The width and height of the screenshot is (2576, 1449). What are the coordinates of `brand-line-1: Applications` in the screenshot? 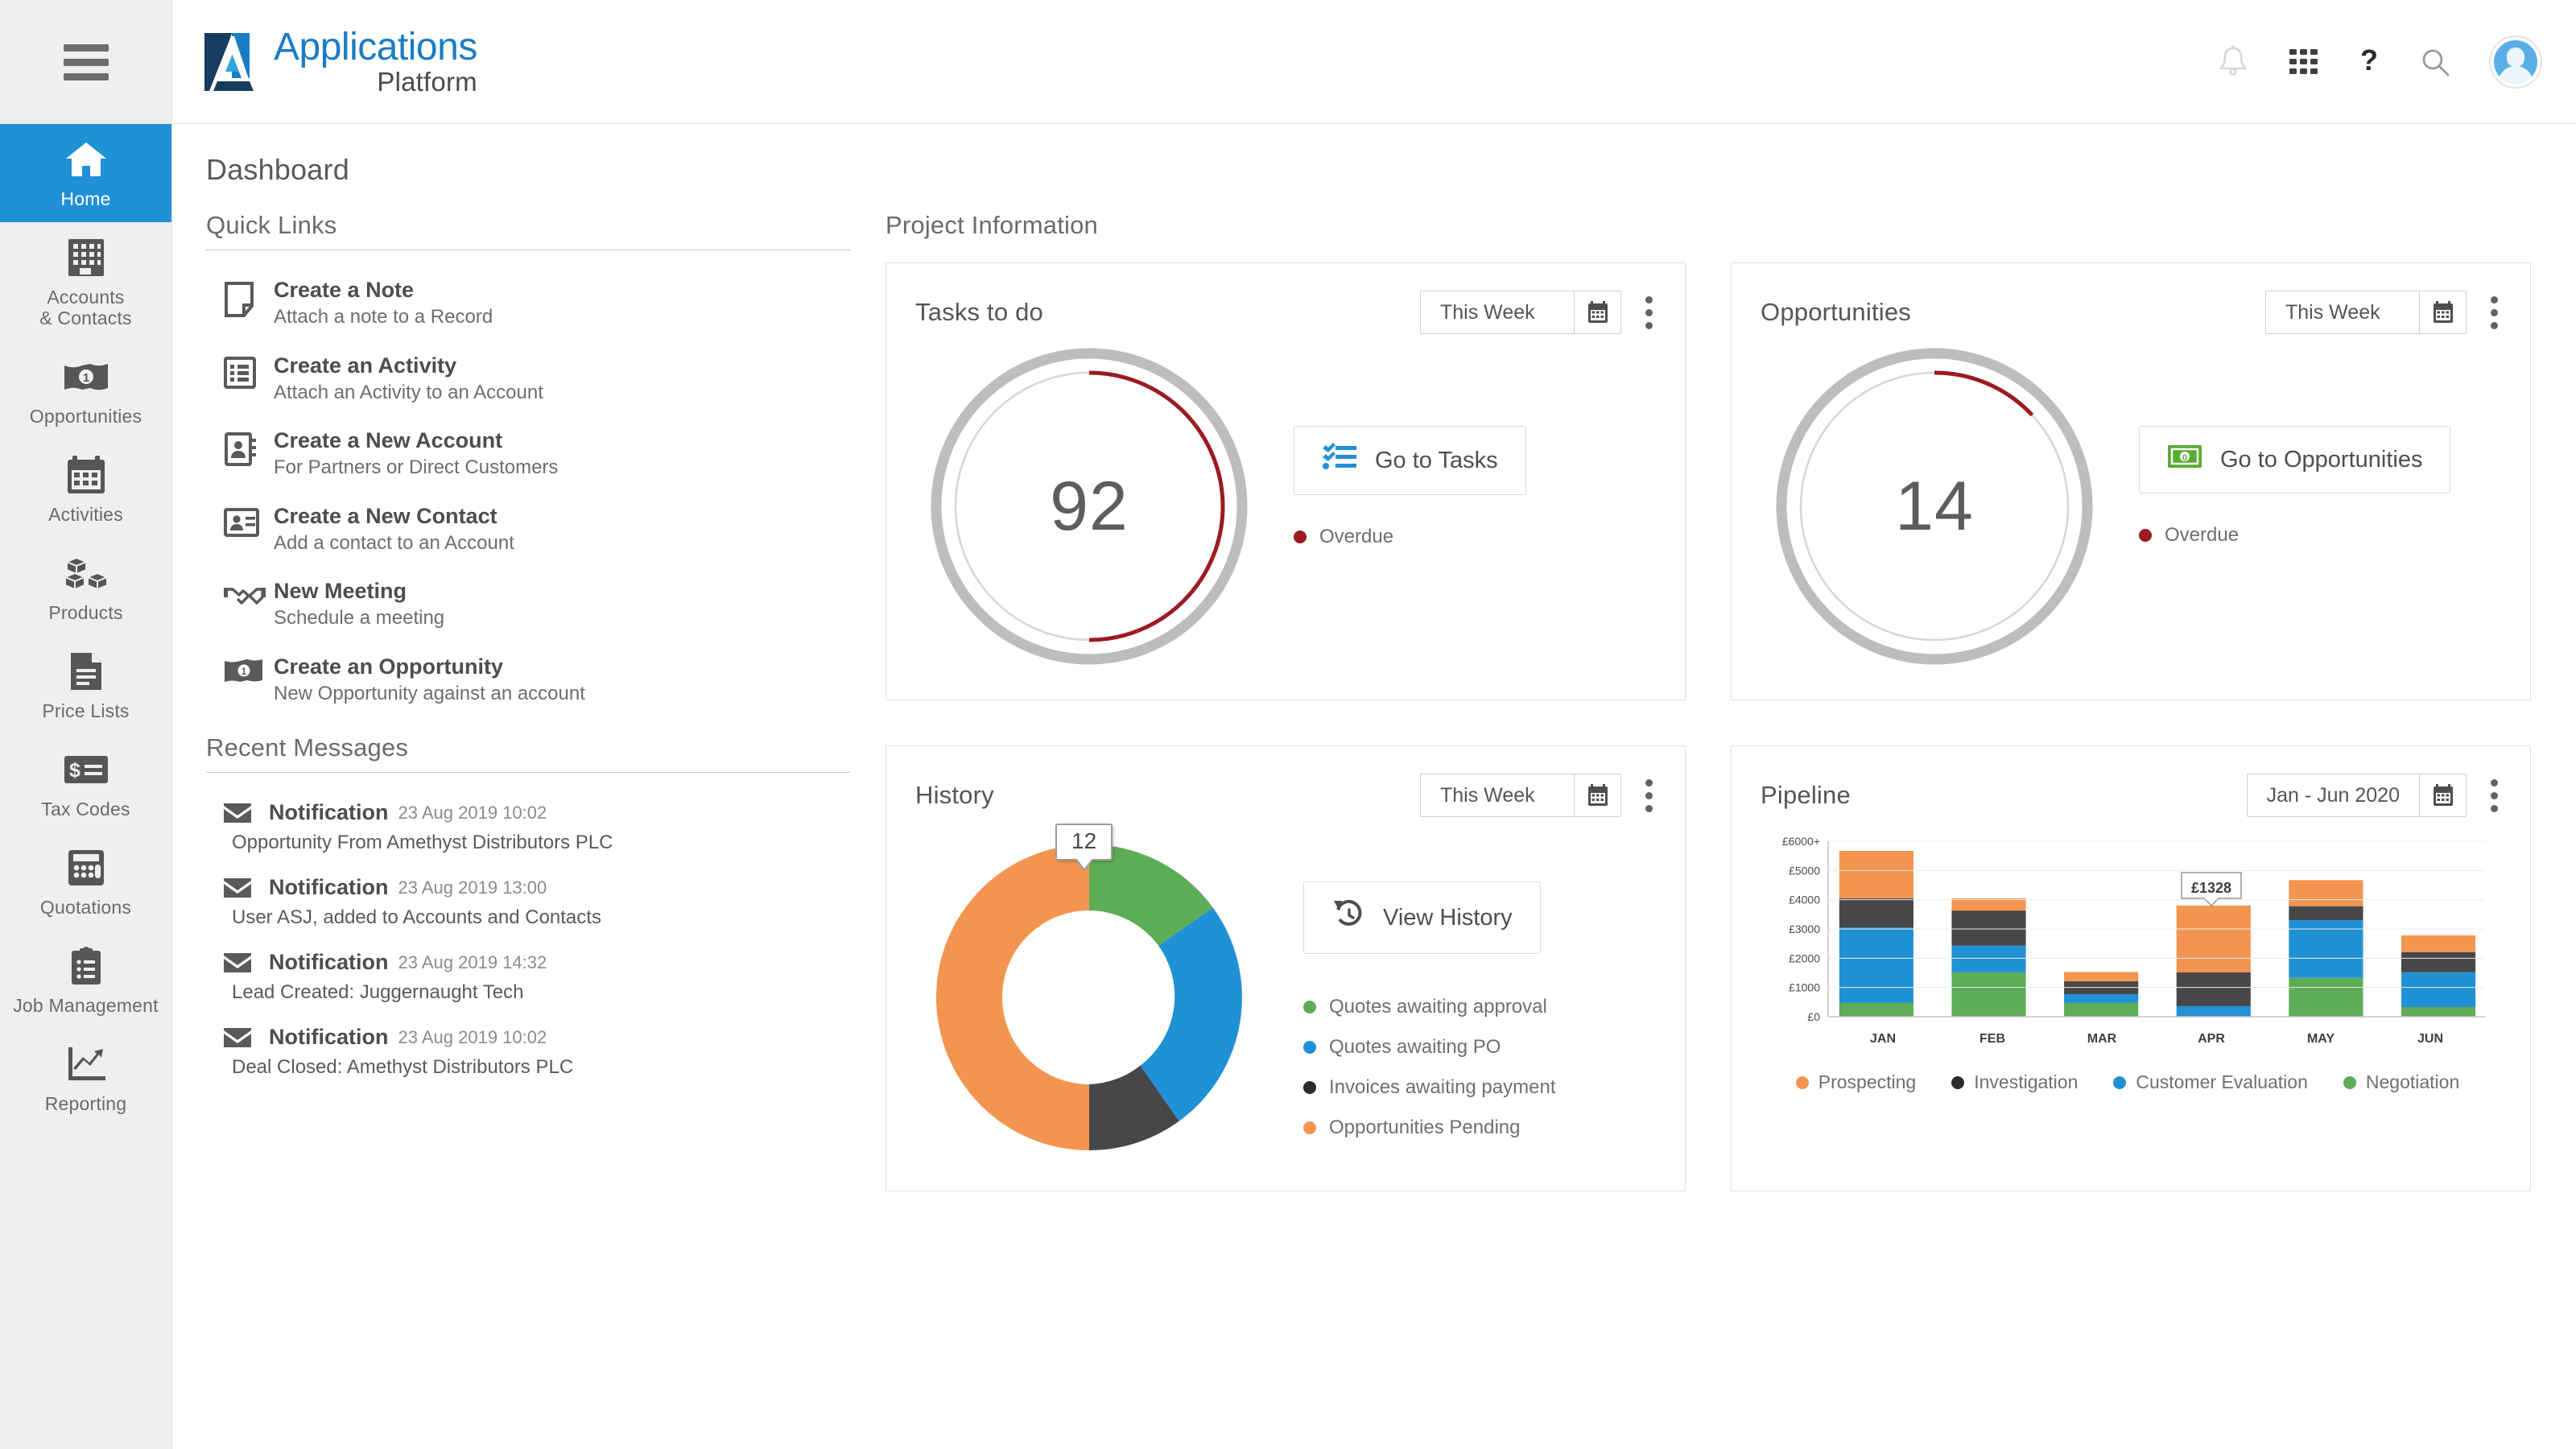 It's located at (375, 47).